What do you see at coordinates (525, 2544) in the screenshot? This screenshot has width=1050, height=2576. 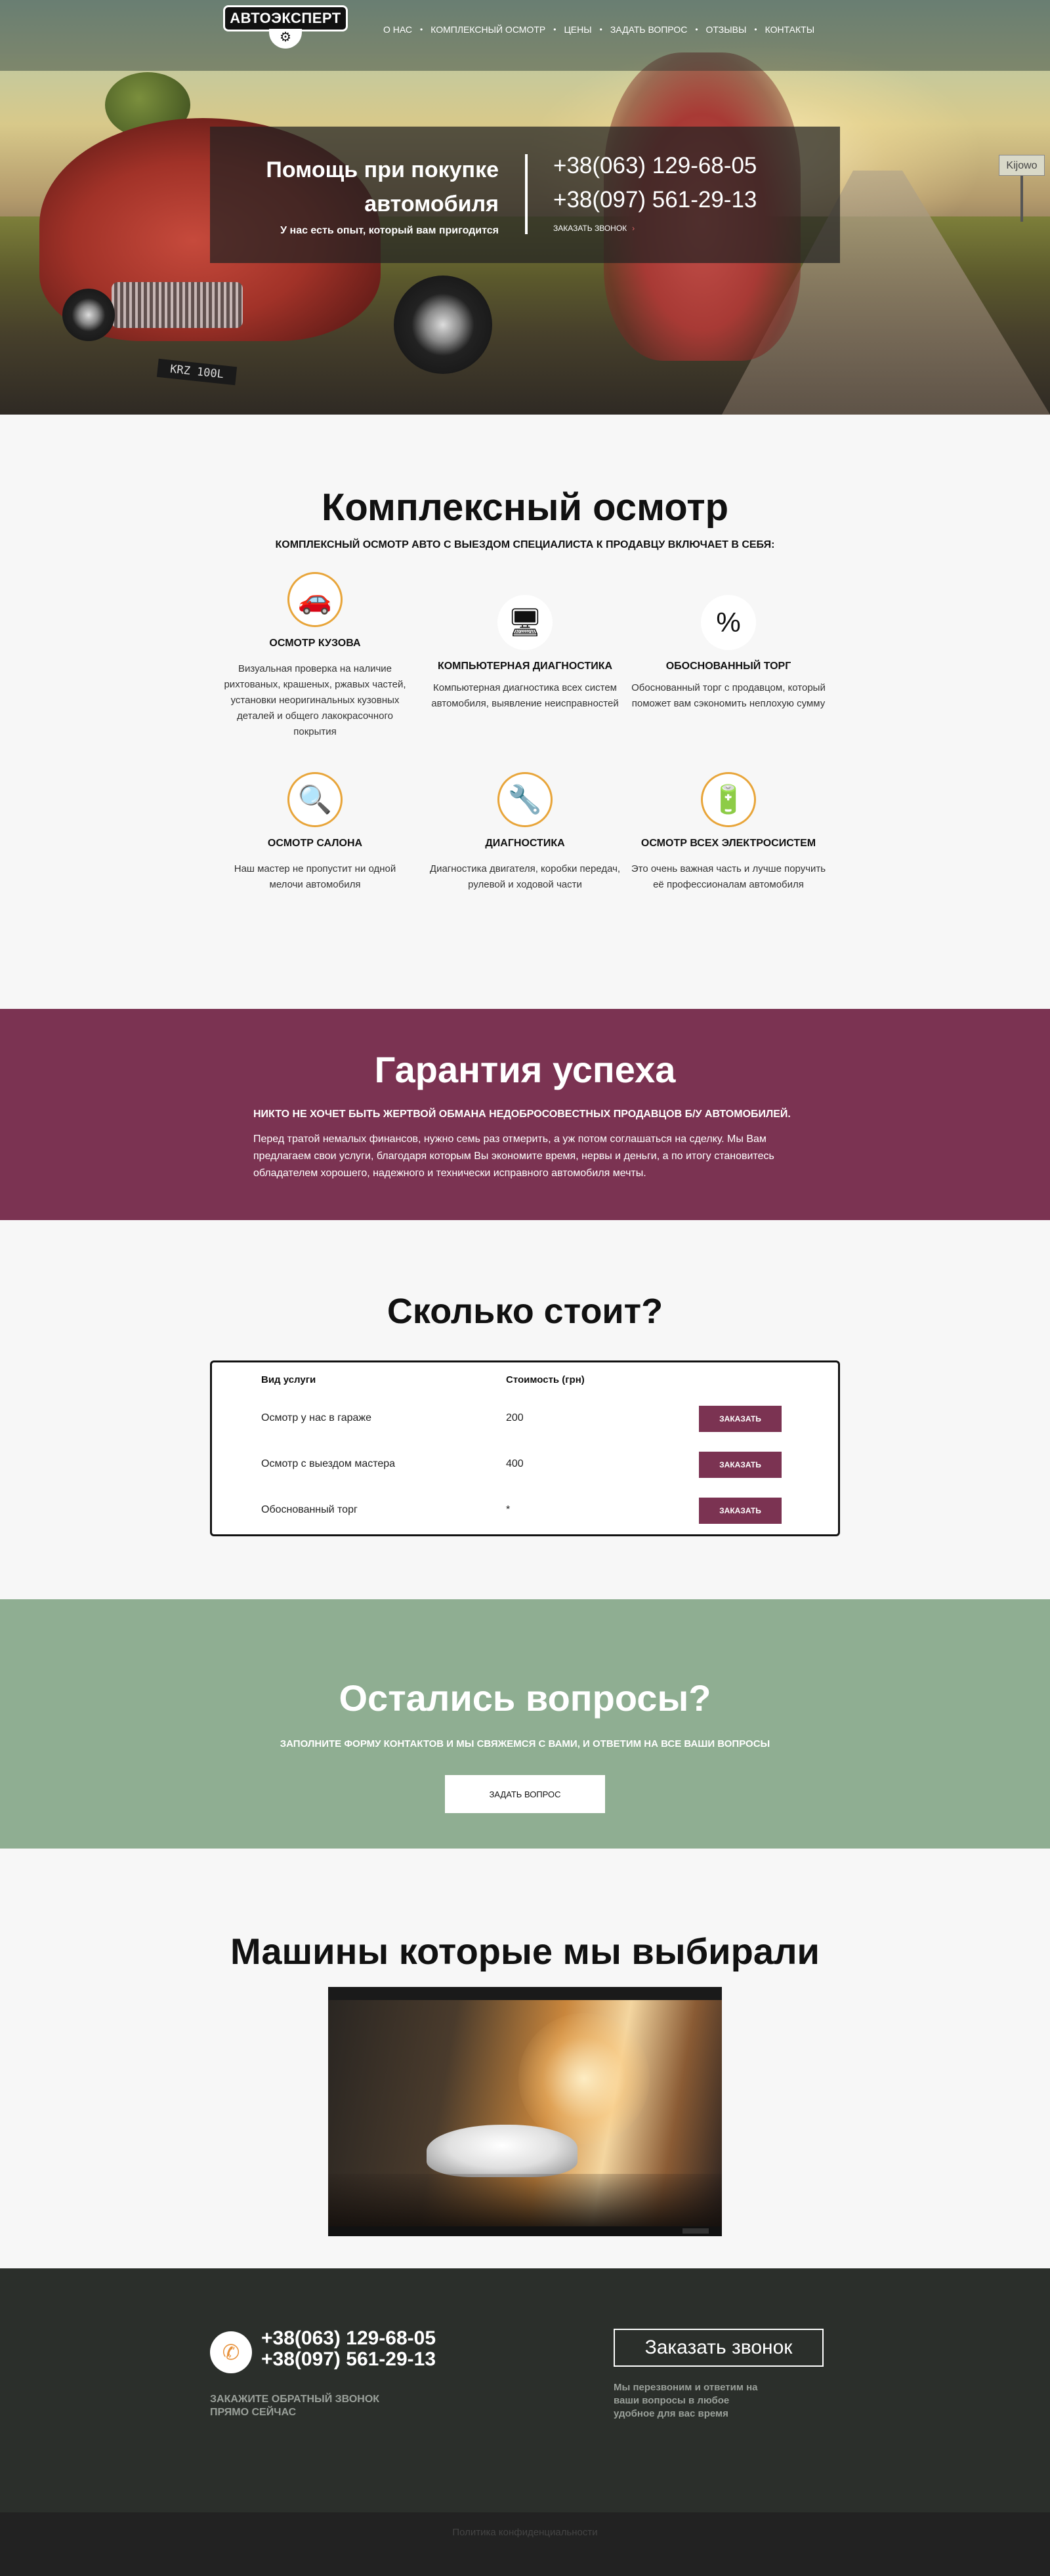 I see `bottom-bar: Политика конфиденциальности` at bounding box center [525, 2544].